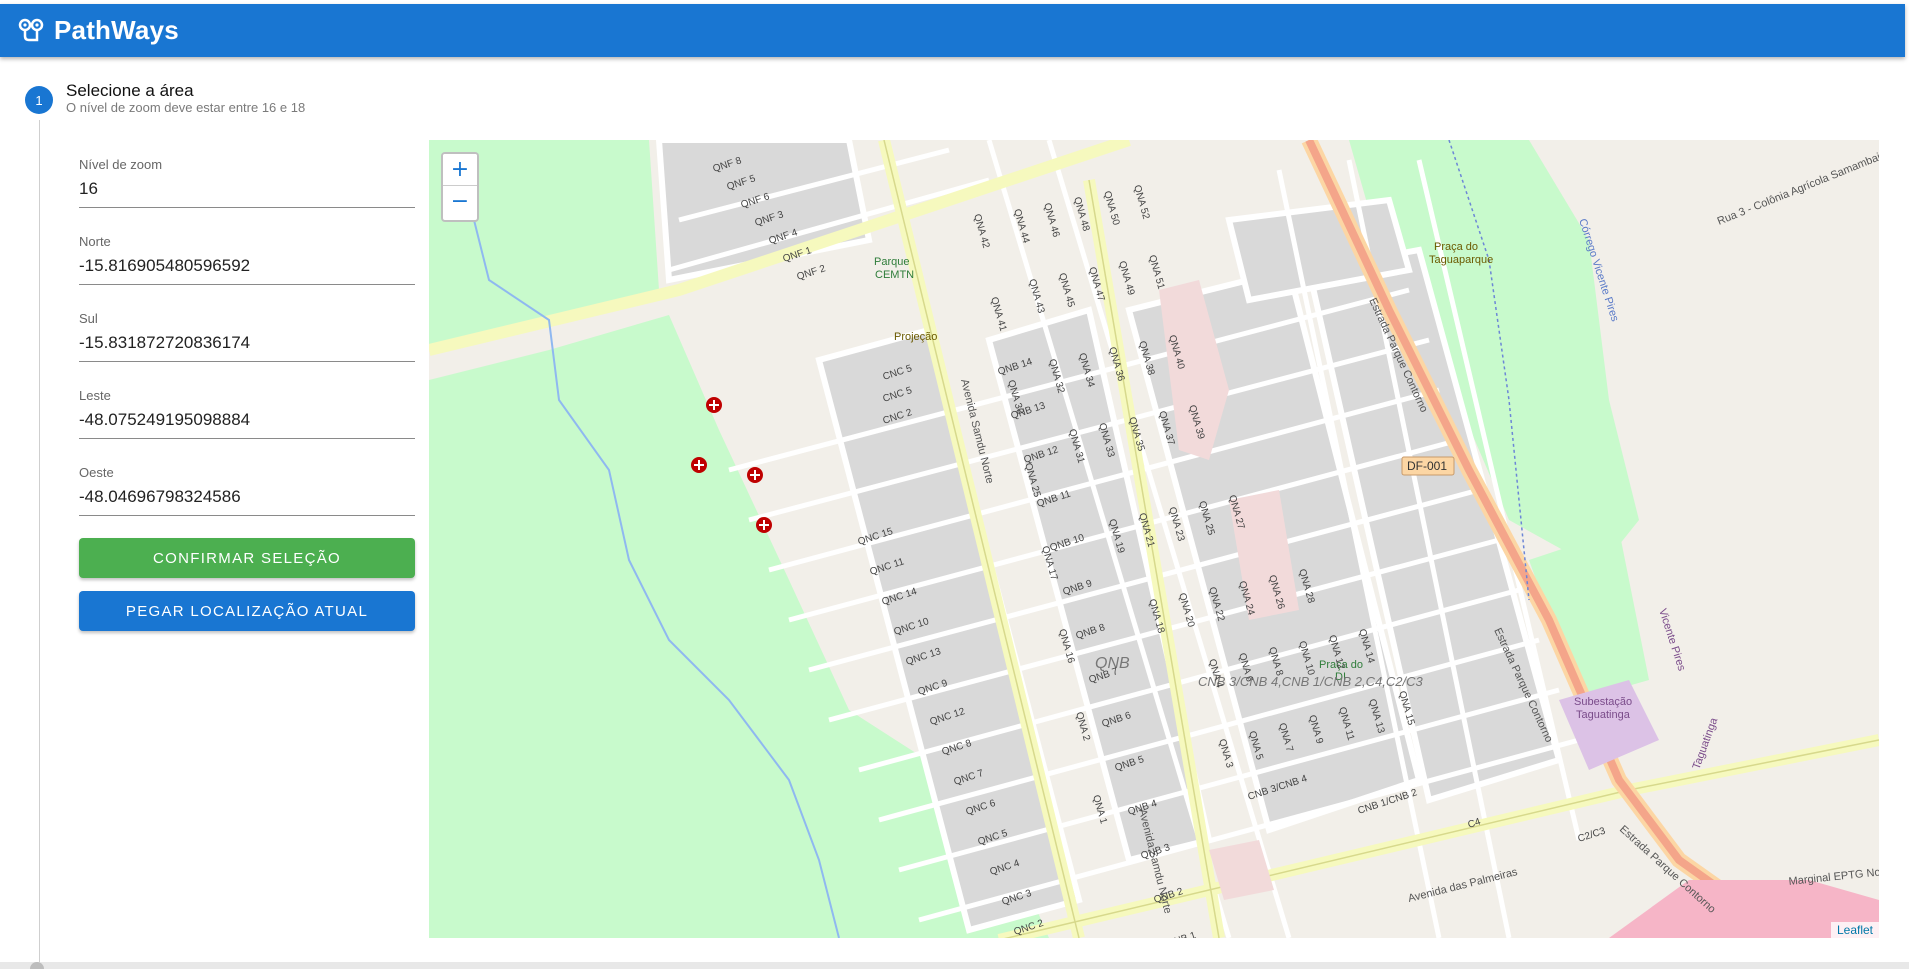 Image resolution: width=1909 pixels, height=969 pixels. Describe the element at coordinates (1310, 681) in the screenshot. I see `map-label-cnb: CNB 3/CNB 4,CNB 1/CNB 2,C4,C2/C3` at that location.